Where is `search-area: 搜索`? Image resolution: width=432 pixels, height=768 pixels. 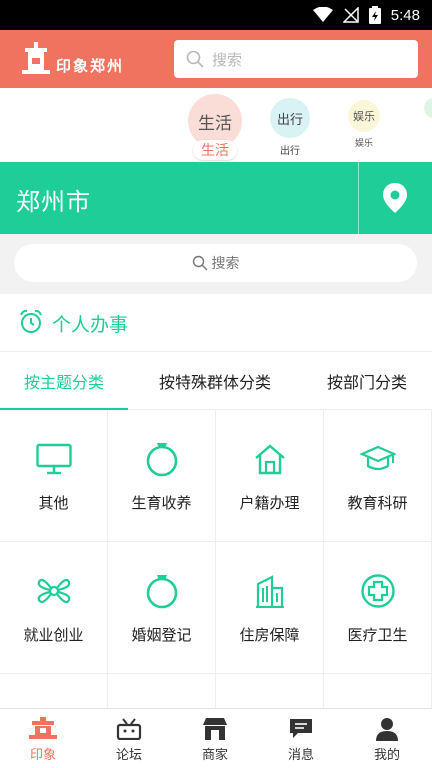
search-area: 搜索 is located at coordinates (216, 264).